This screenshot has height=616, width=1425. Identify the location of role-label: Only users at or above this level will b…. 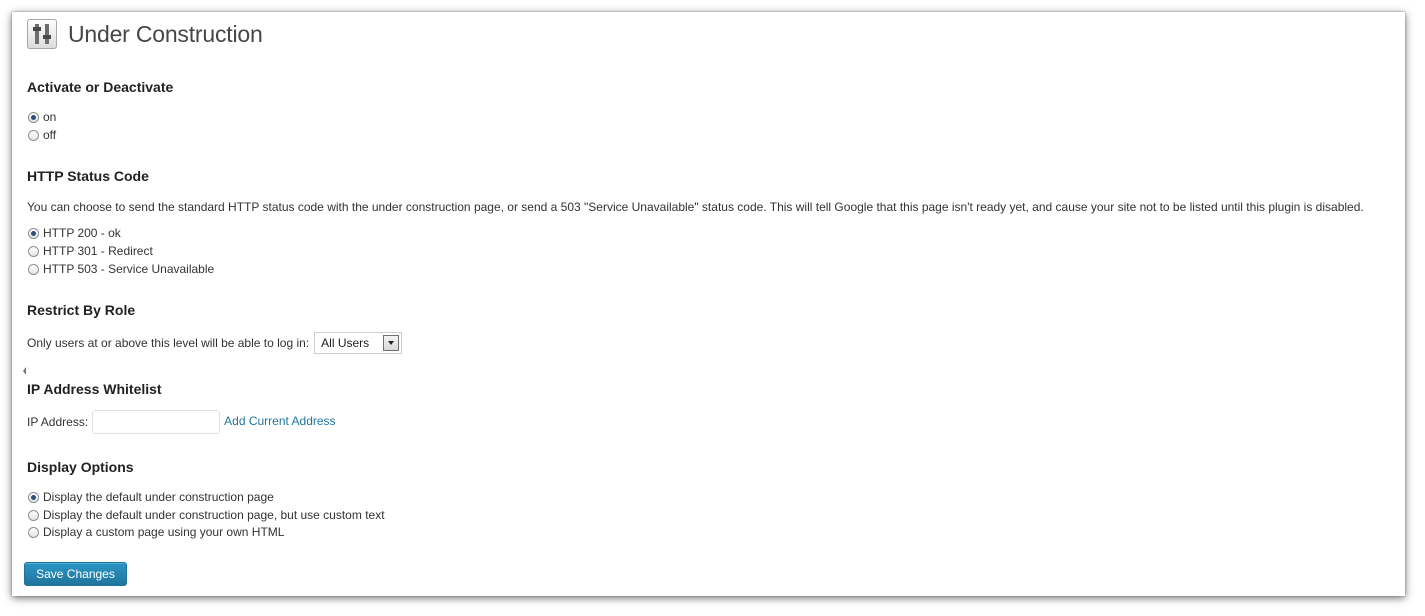
(168, 343).